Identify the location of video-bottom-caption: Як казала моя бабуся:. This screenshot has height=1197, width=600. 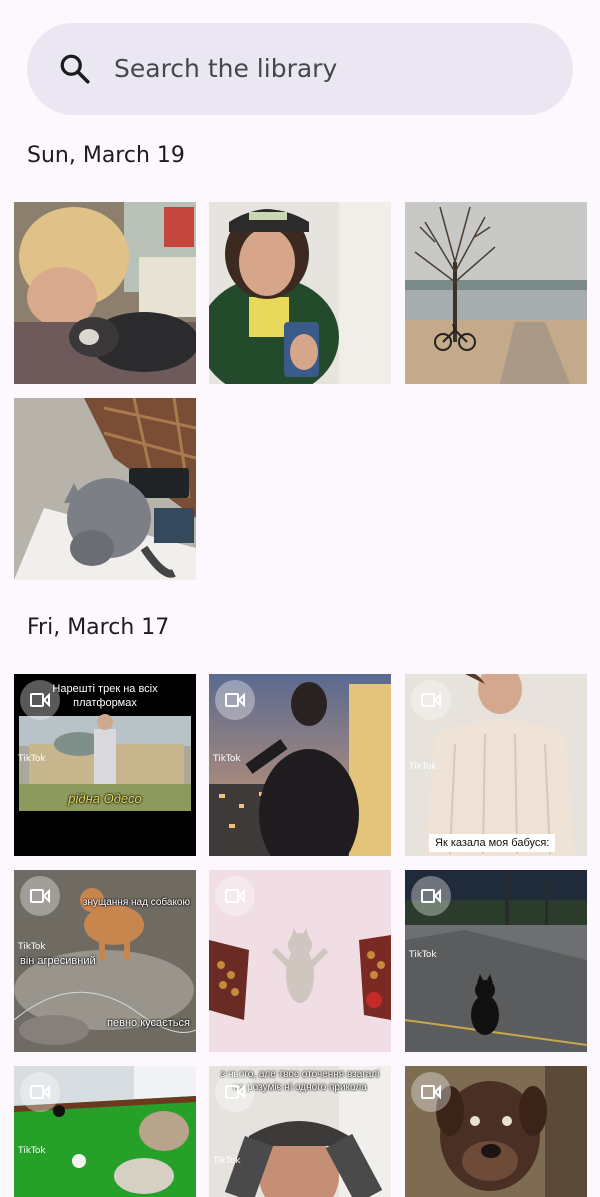
(492, 843).